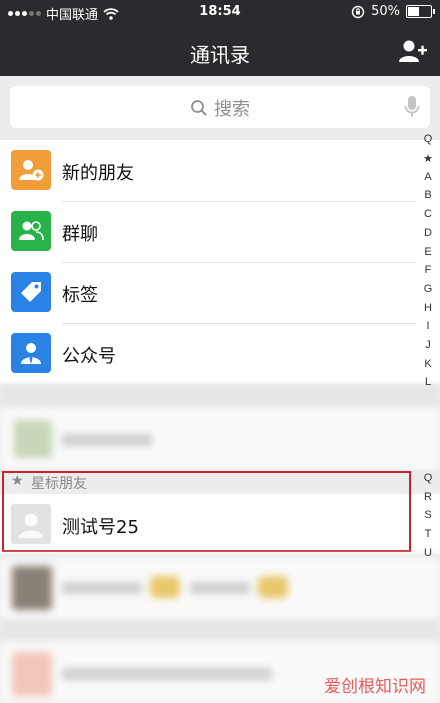 The width and height of the screenshot is (440, 703). Describe the element at coordinates (89, 356) in the screenshot. I see `entry-label: 公众号` at that location.